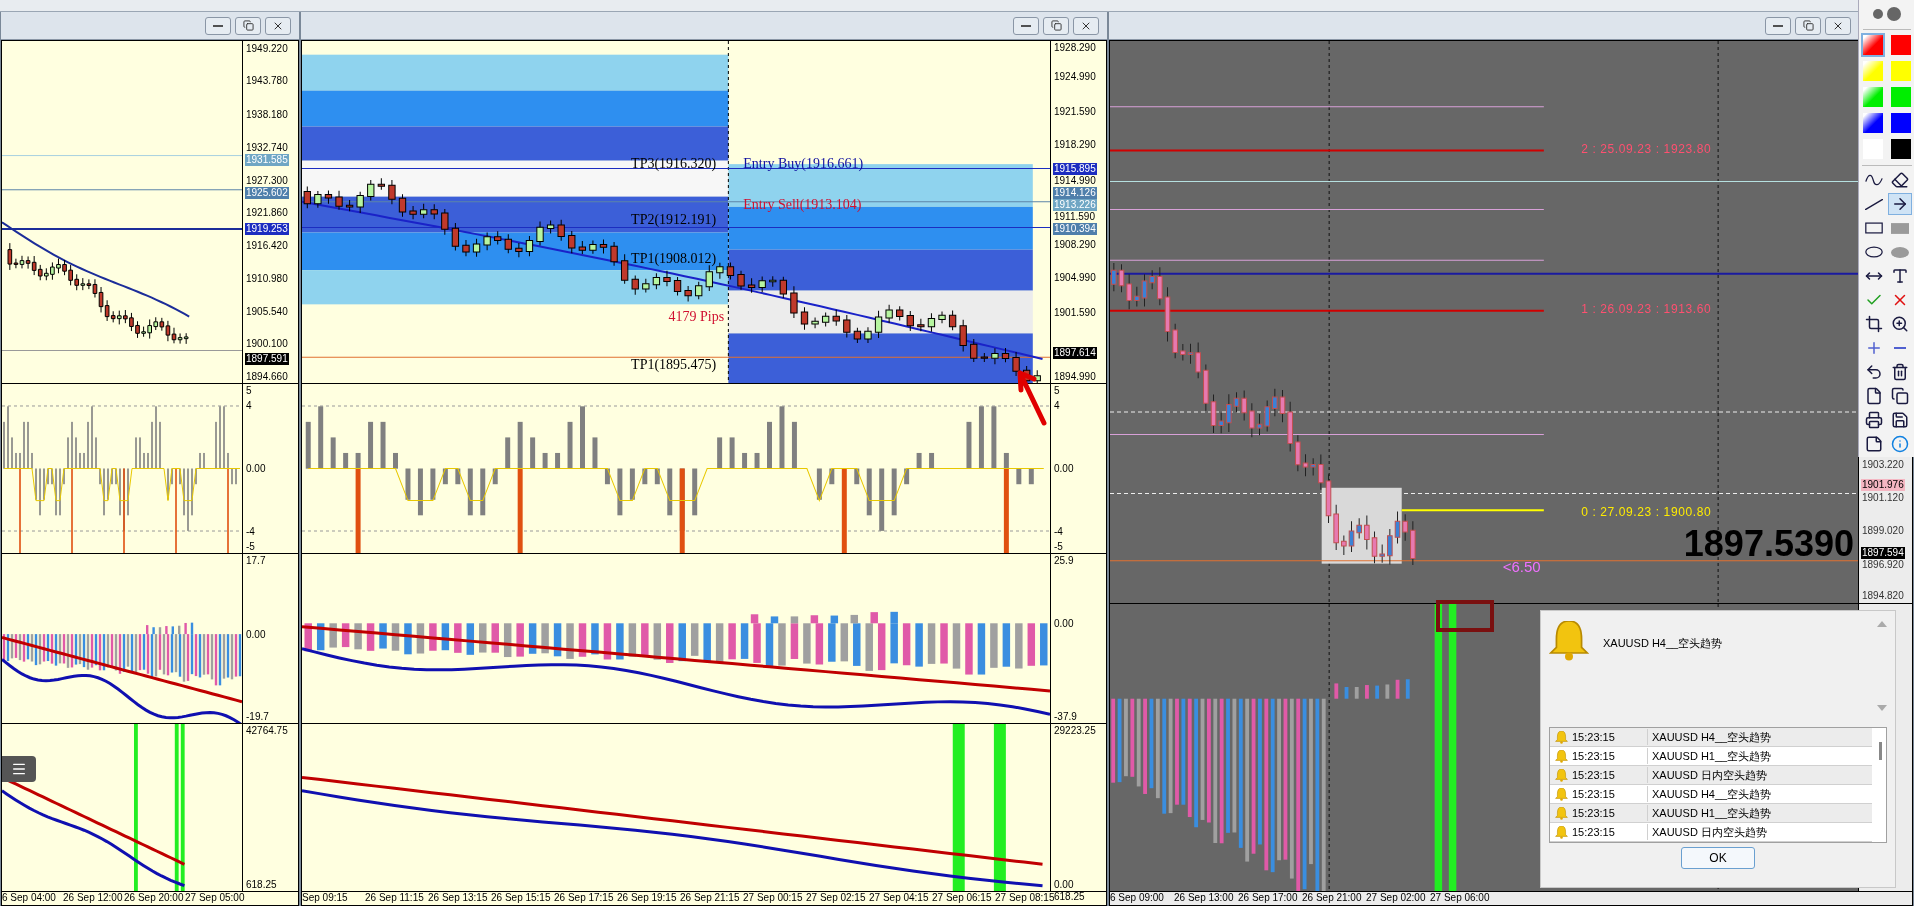 This screenshot has width=1914, height=906. I want to click on axis-label: 1916.420, so click(267, 246).